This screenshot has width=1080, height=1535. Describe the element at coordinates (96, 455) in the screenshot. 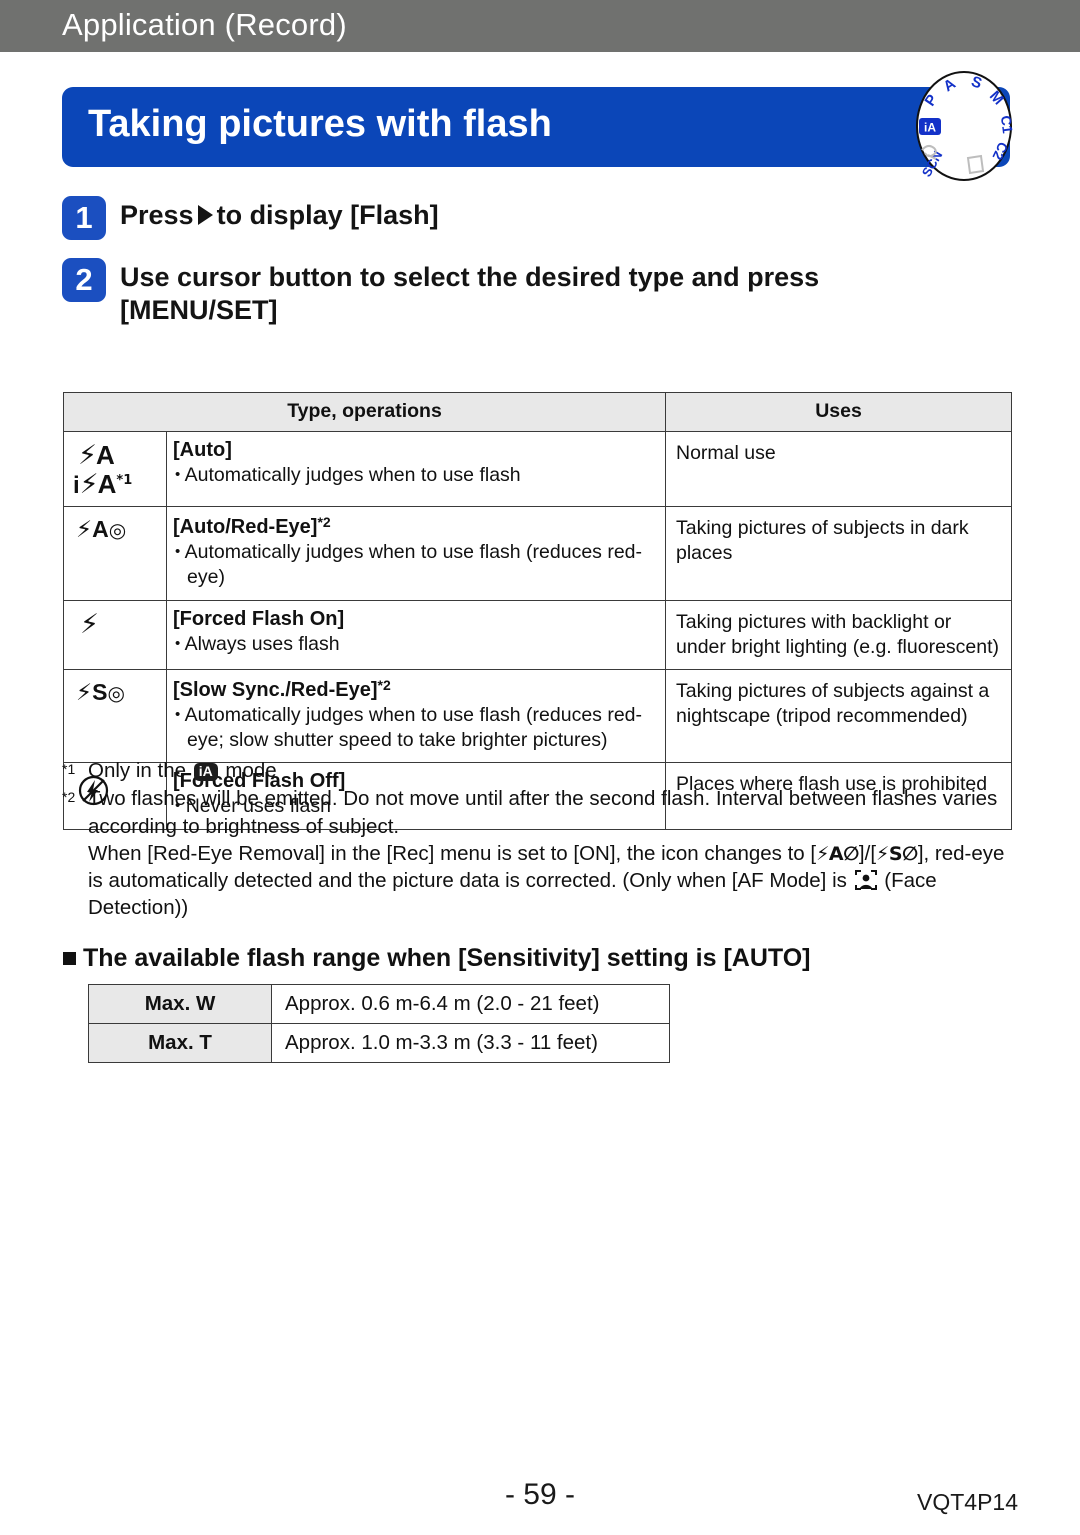

I see `flash-auto-icon: ⚡A` at that location.